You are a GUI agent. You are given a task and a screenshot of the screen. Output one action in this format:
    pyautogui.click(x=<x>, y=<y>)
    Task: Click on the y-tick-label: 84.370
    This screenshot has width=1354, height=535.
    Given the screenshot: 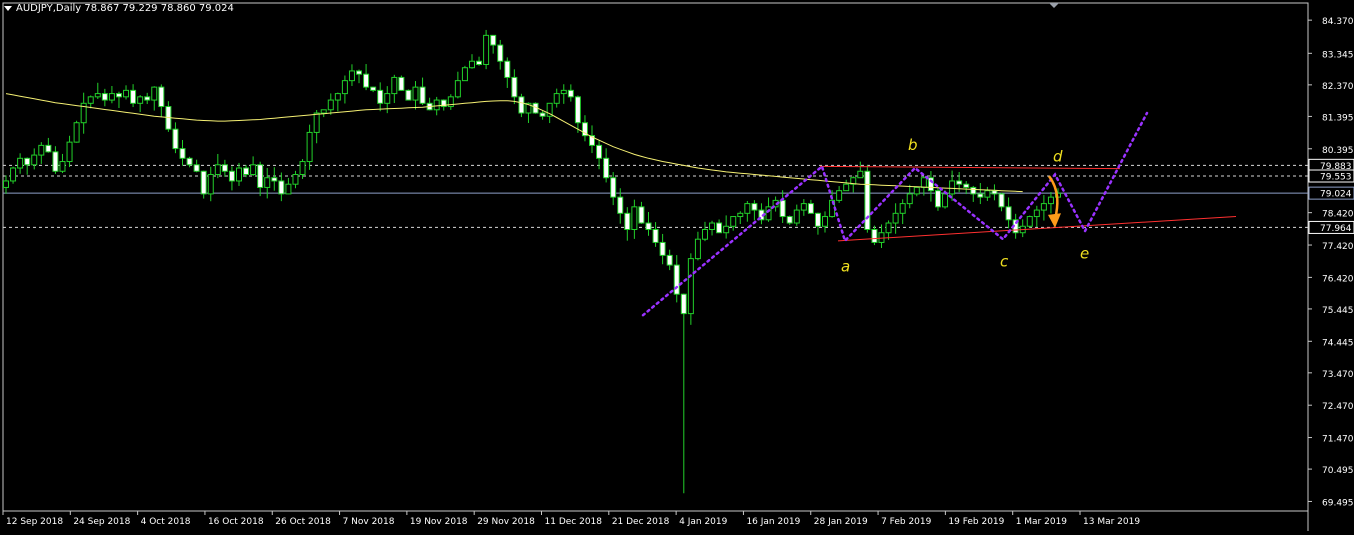 What is the action you would take?
    pyautogui.click(x=1338, y=22)
    